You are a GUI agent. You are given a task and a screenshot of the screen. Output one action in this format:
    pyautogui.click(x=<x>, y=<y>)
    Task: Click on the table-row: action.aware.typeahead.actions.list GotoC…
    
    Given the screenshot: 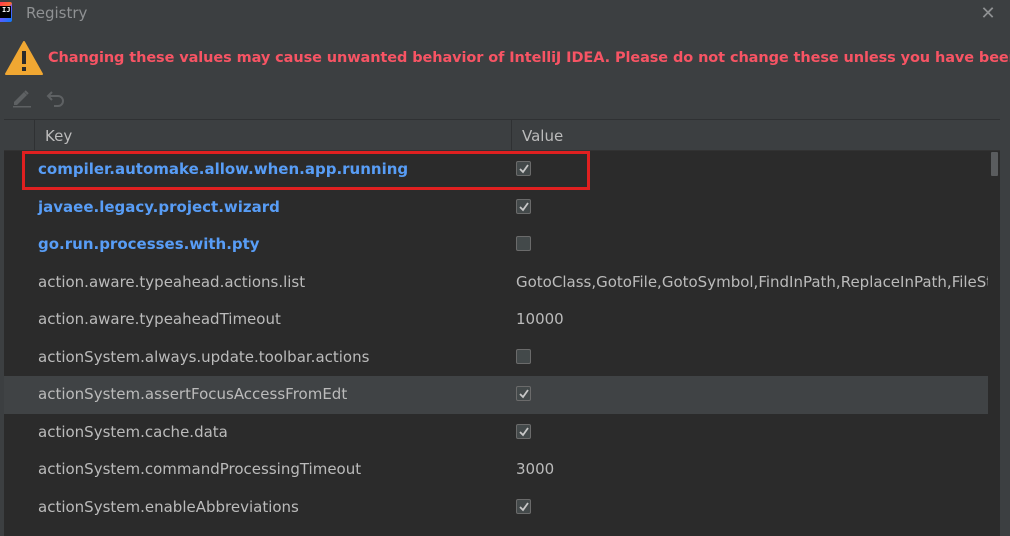 What is the action you would take?
    pyautogui.click(x=496, y=283)
    